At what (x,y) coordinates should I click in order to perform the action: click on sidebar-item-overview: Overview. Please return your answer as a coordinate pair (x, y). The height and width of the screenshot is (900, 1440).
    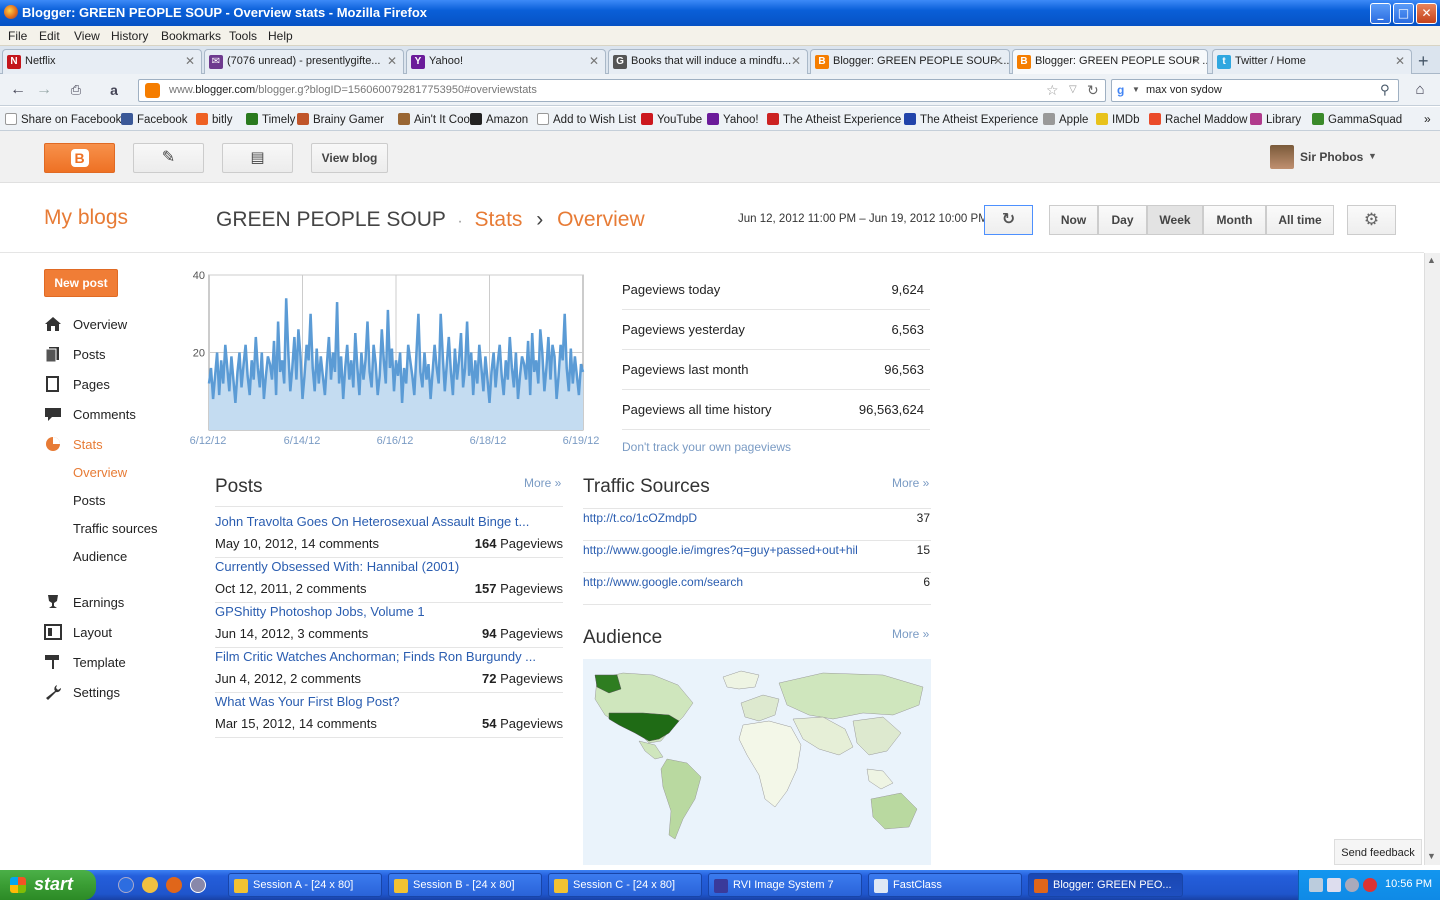
    Looking at the image, I should click on (85, 324).